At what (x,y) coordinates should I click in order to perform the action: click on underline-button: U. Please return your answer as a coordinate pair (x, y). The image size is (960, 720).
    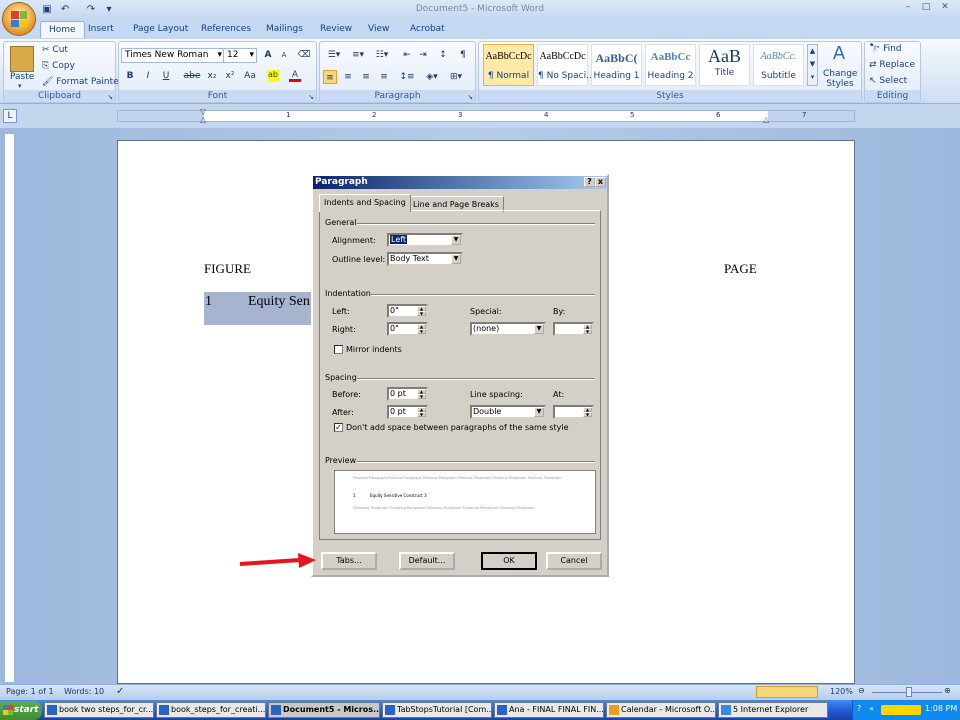
    Looking at the image, I should click on (166, 76).